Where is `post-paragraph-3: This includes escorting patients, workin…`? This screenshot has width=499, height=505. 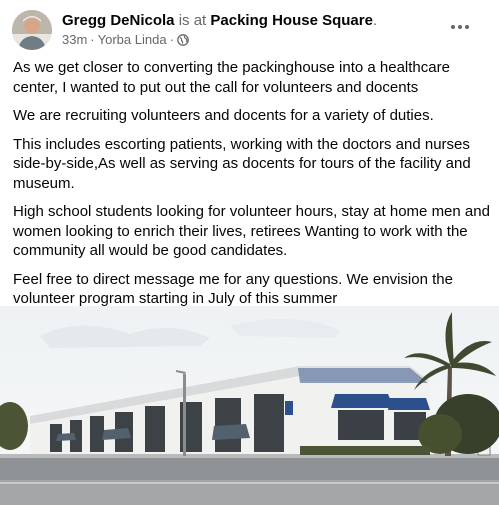
post-paragraph-3: This includes escorting patients, workin… is located at coordinates (242, 163).